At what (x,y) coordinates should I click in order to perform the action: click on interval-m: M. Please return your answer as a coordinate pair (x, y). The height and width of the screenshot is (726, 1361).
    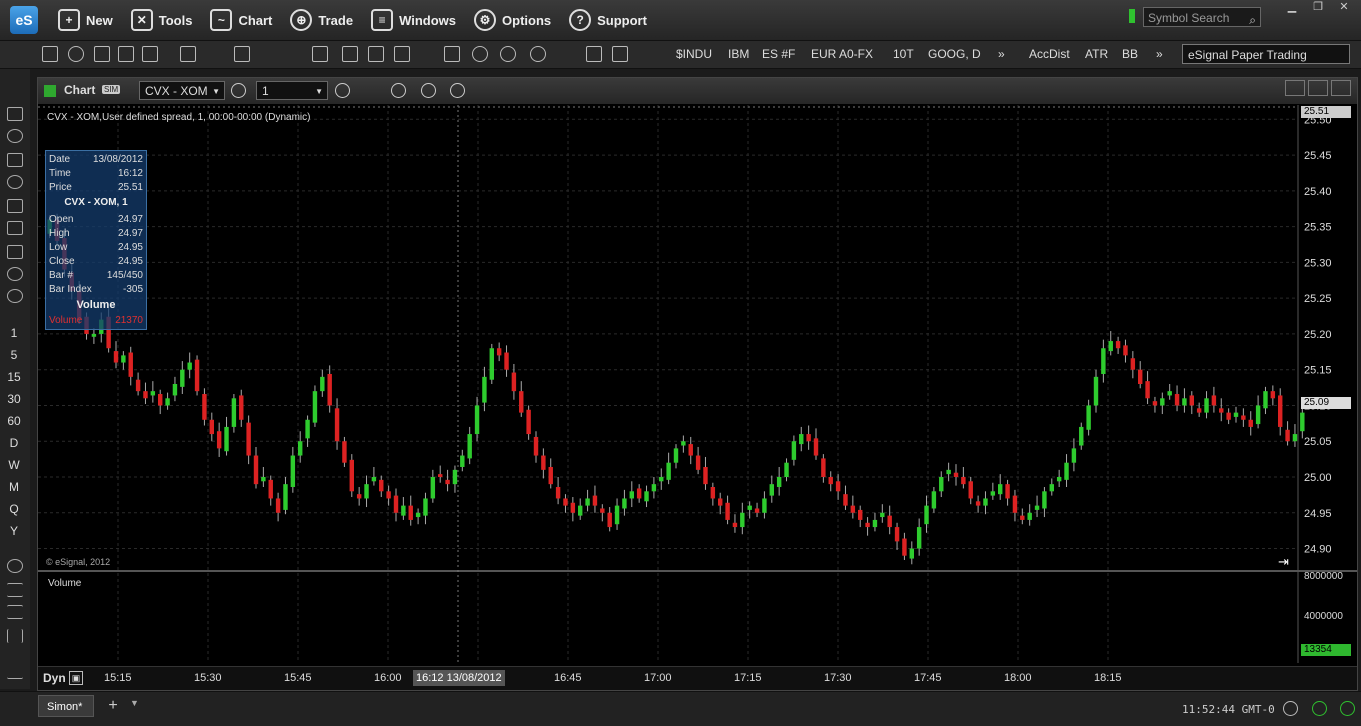
    Looking at the image, I should click on (14, 487).